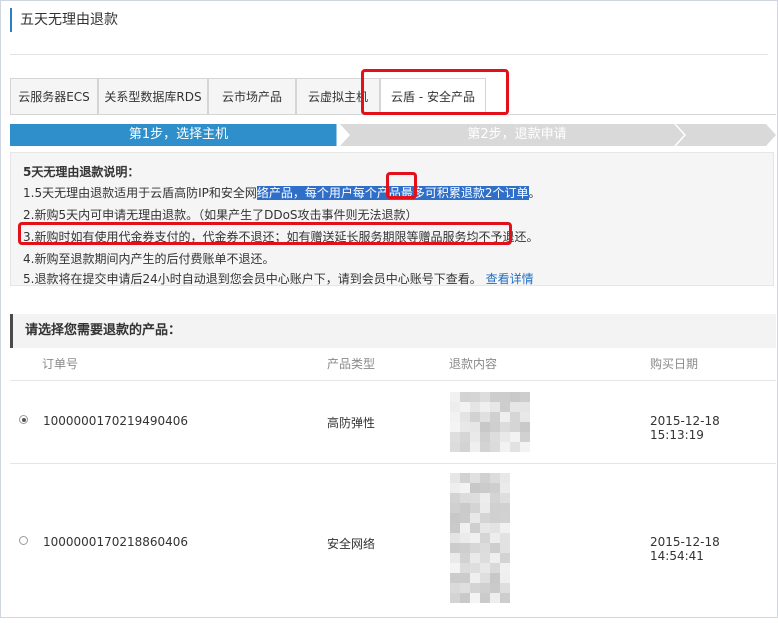 The width and height of the screenshot is (778, 623). Describe the element at coordinates (685, 428) in the screenshot. I see `row-purchase-date: 2015-12-18 15:13:19` at that location.